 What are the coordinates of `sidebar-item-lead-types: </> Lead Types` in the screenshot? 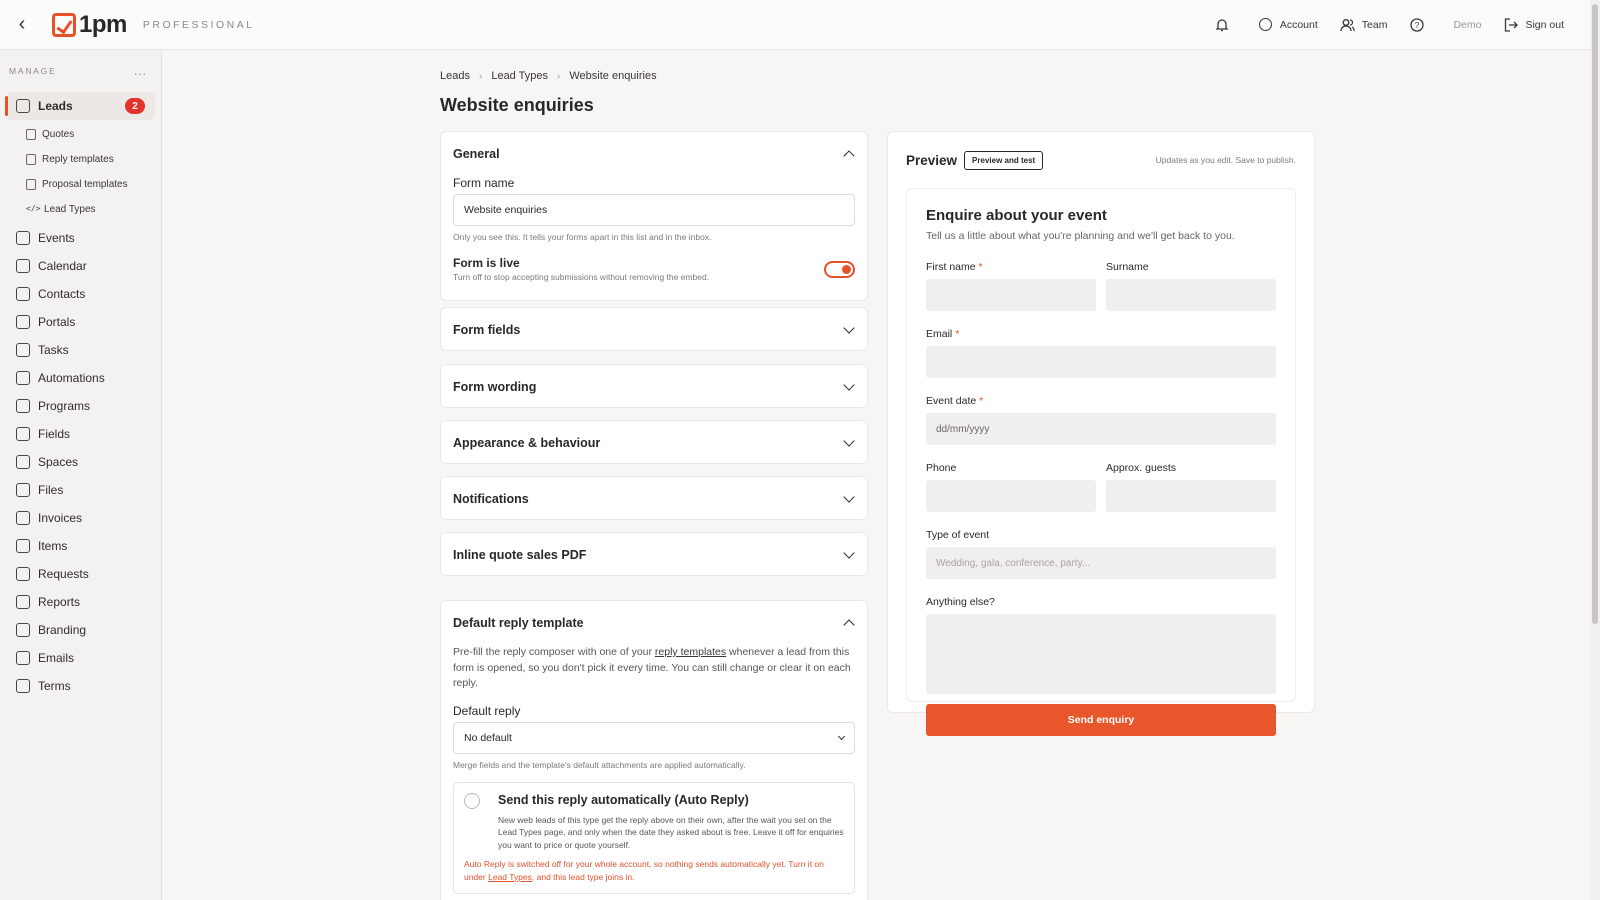 It's located at (80, 209).